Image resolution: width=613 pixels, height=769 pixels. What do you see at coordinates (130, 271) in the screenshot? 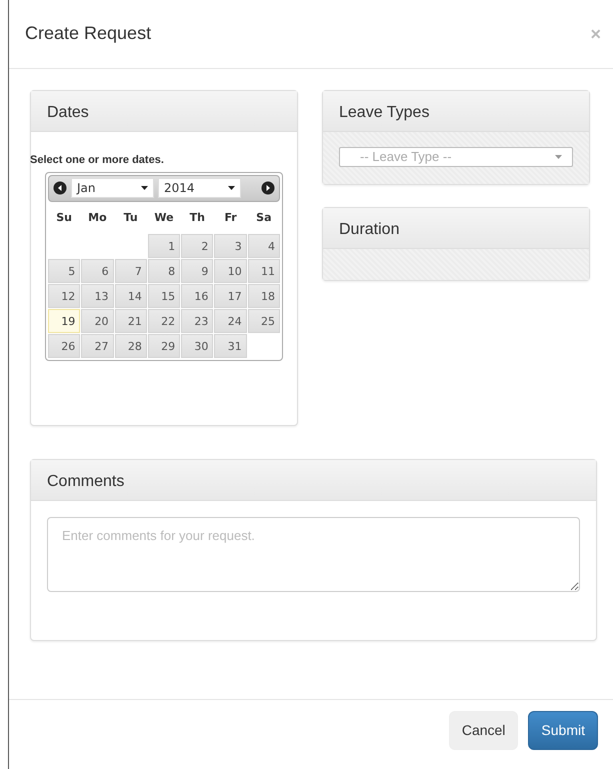
I see `day-cell: 7` at bounding box center [130, 271].